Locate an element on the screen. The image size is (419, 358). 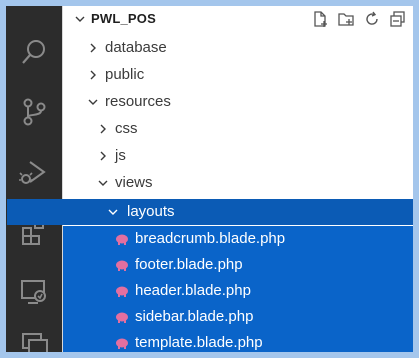
tree-item-label: js is located at coordinates (120, 155).